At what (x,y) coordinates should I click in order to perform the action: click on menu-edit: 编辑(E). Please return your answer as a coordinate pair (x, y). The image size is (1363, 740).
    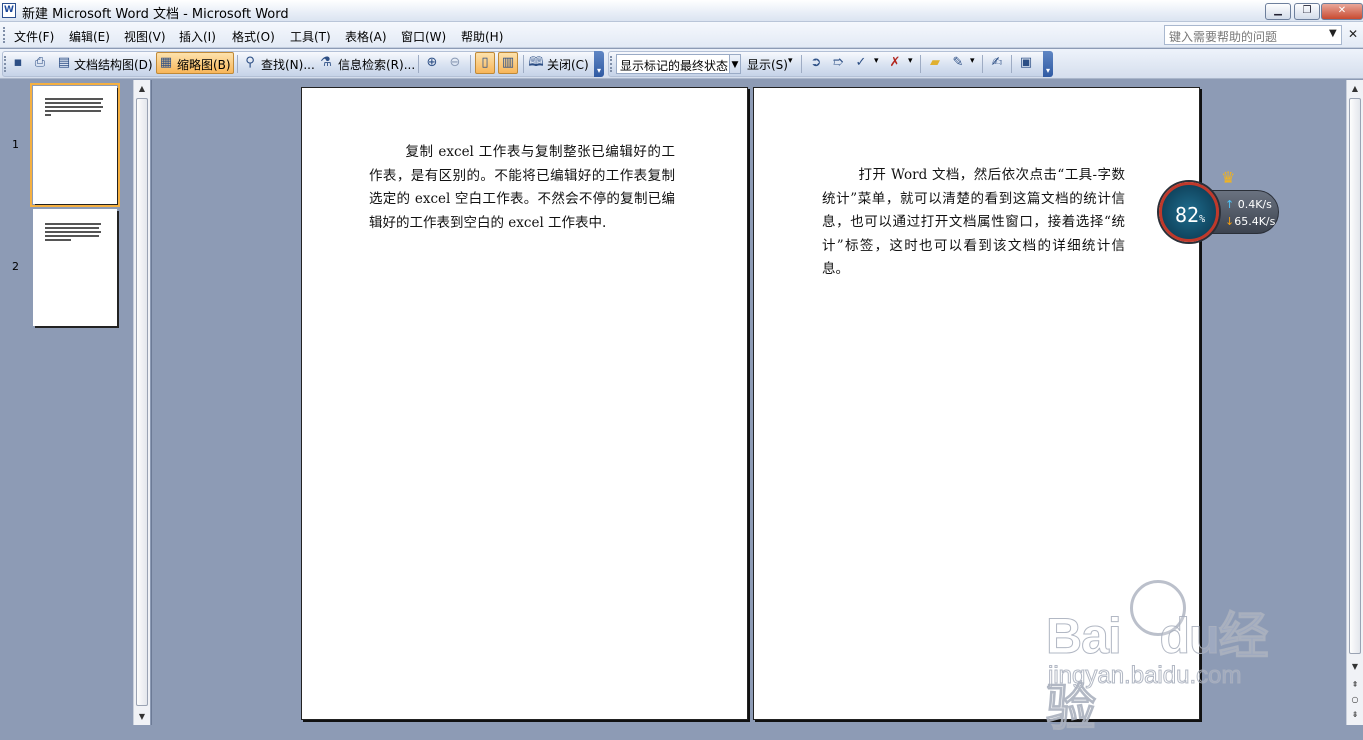
    Looking at the image, I should click on (89, 36).